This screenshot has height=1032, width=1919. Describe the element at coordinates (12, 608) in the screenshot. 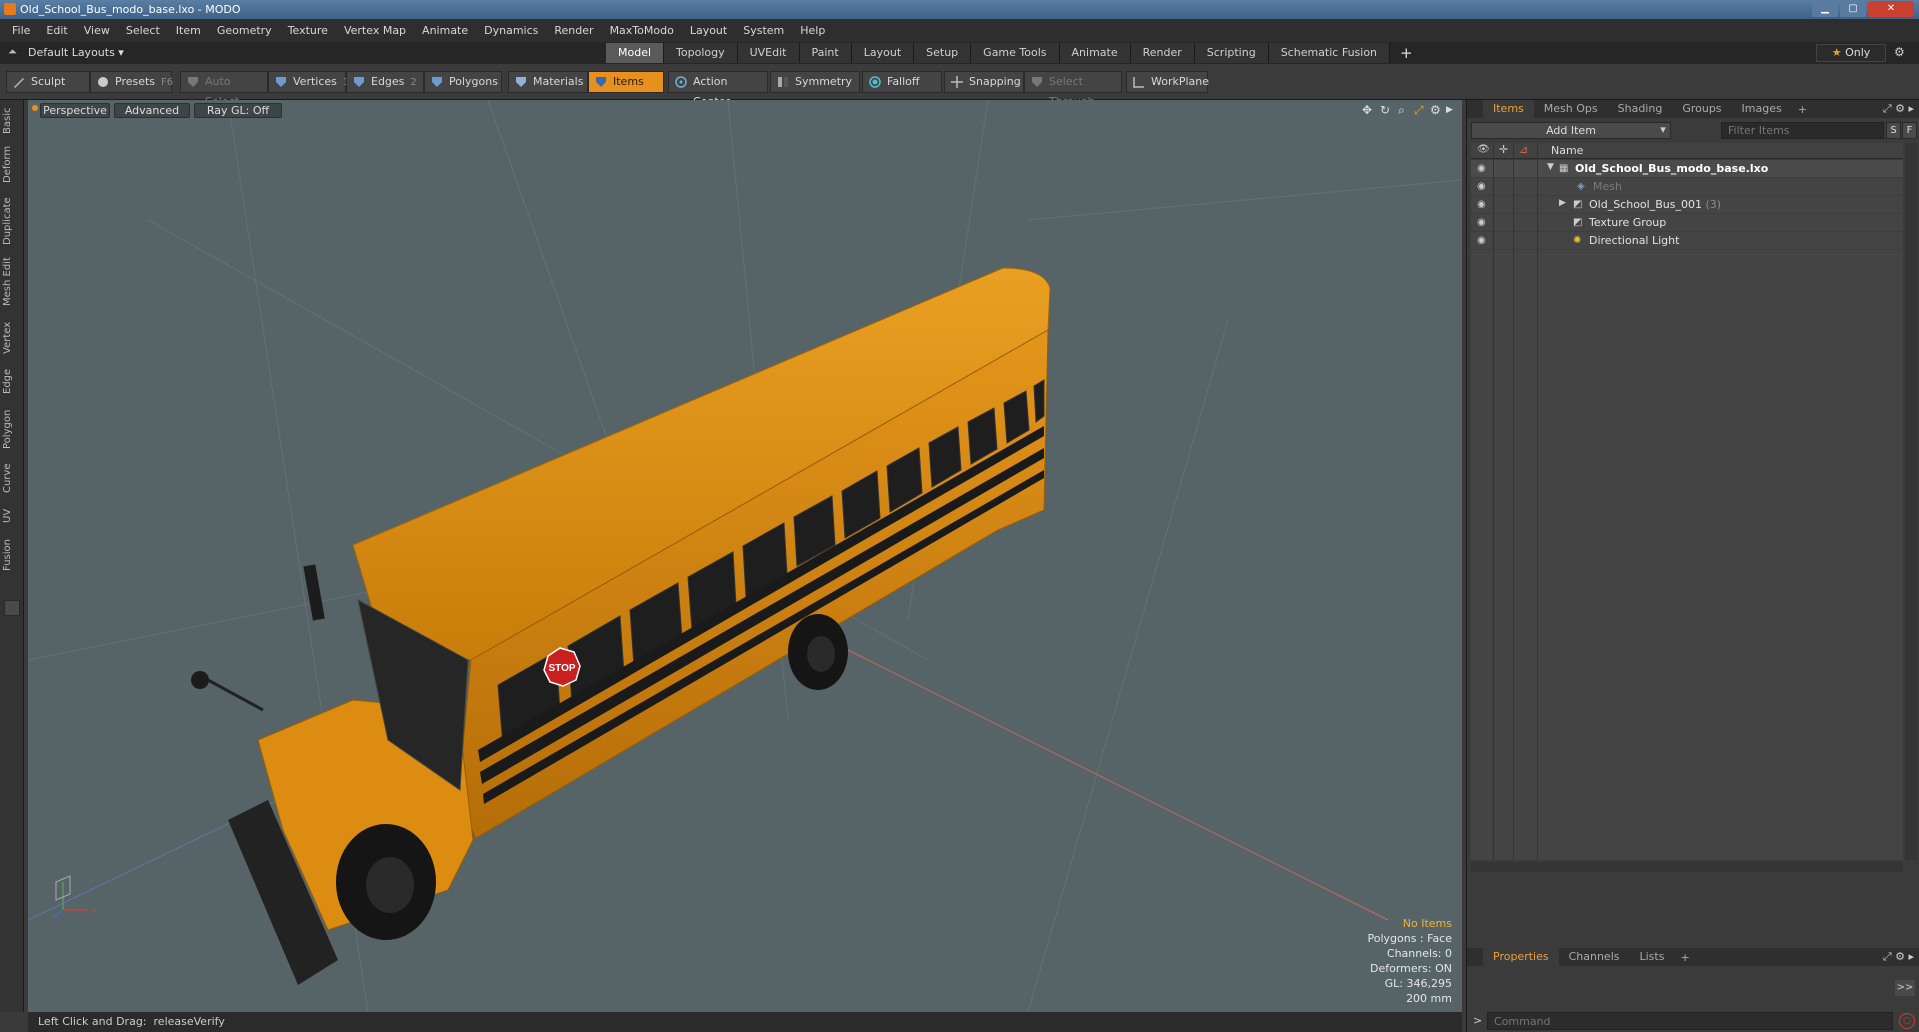

I see `toolbox-toggle` at that location.